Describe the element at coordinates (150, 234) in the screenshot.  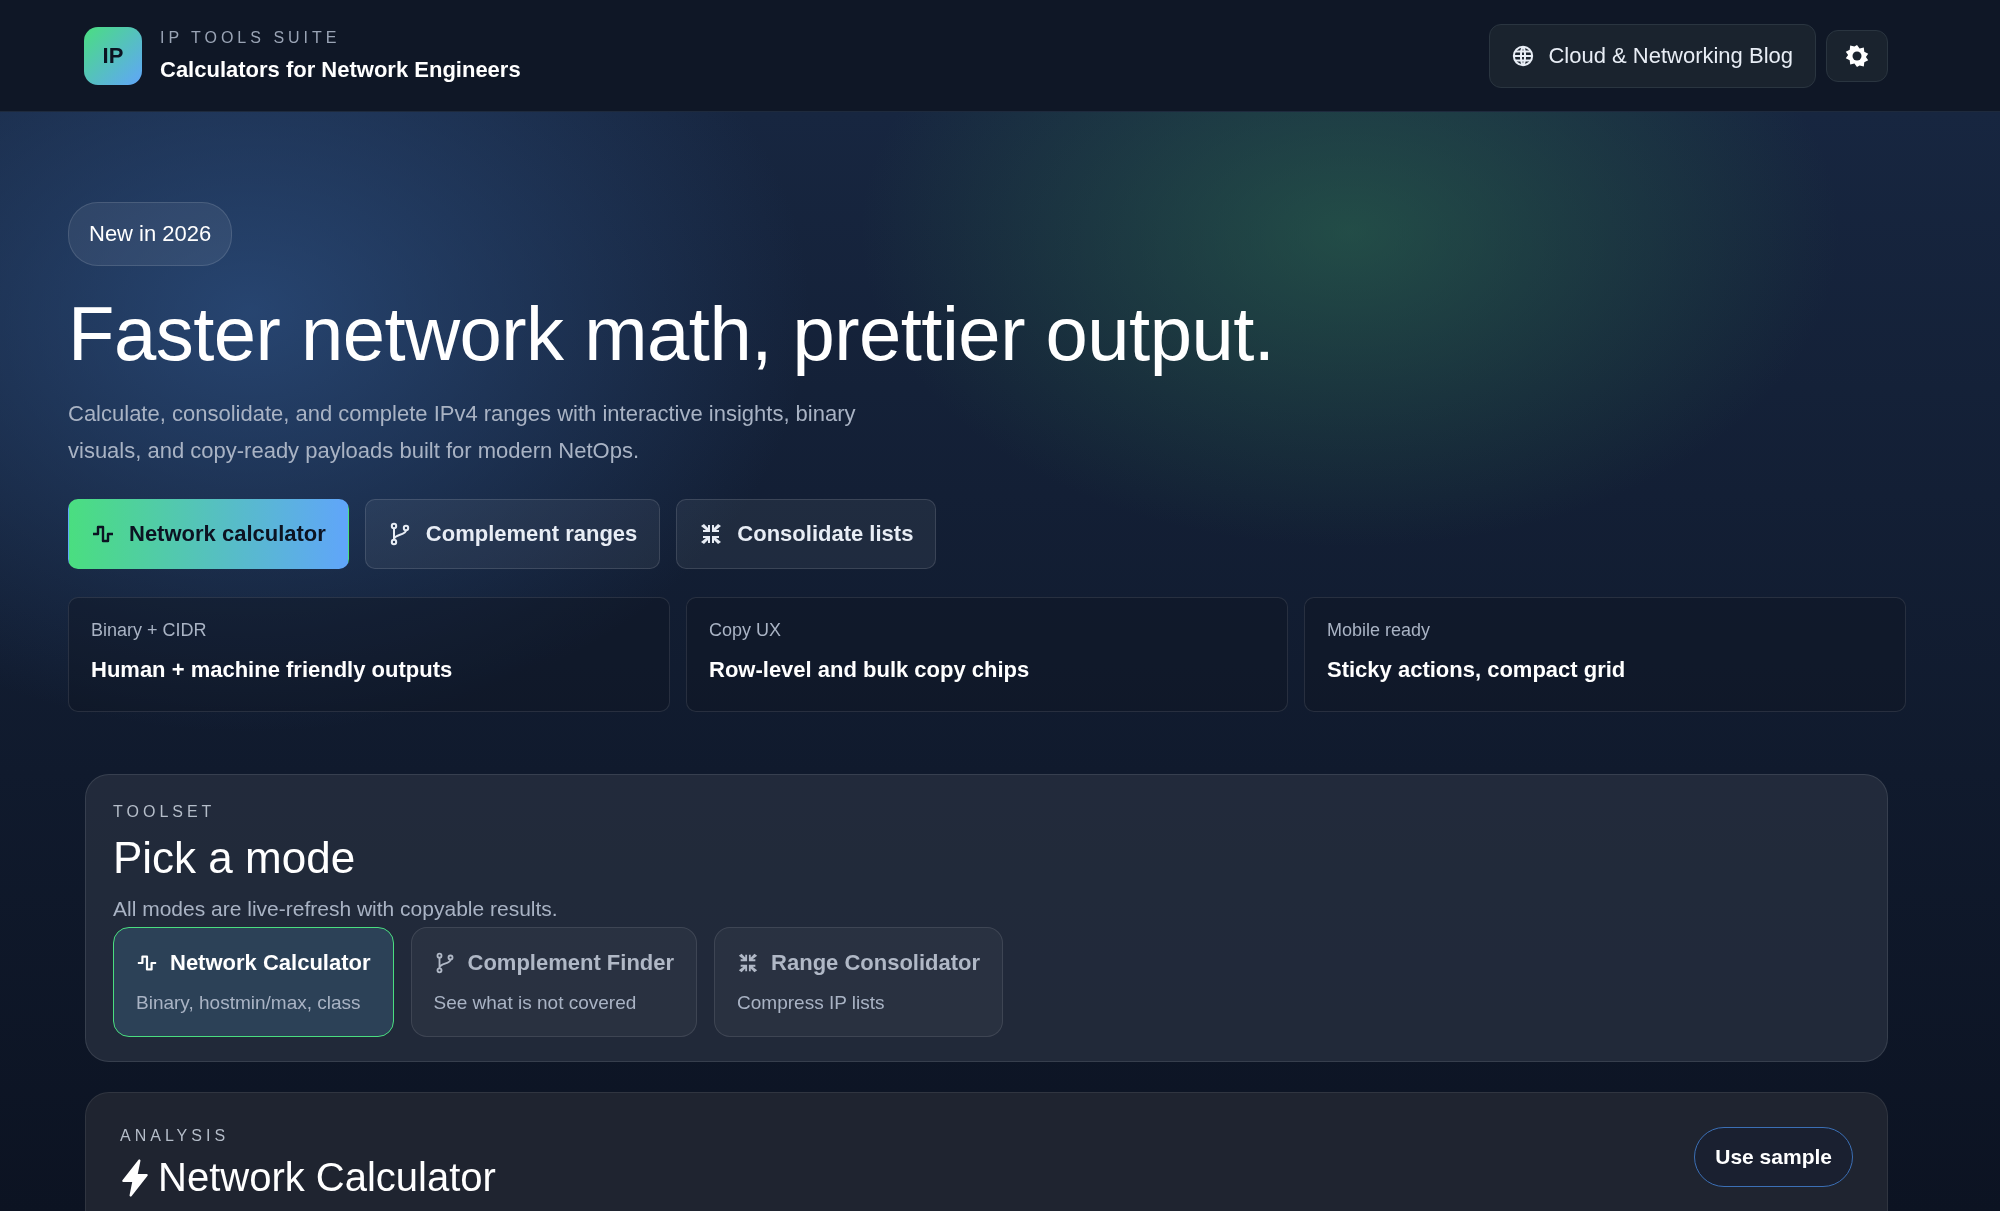
I see `new-badge: New in 2026` at that location.